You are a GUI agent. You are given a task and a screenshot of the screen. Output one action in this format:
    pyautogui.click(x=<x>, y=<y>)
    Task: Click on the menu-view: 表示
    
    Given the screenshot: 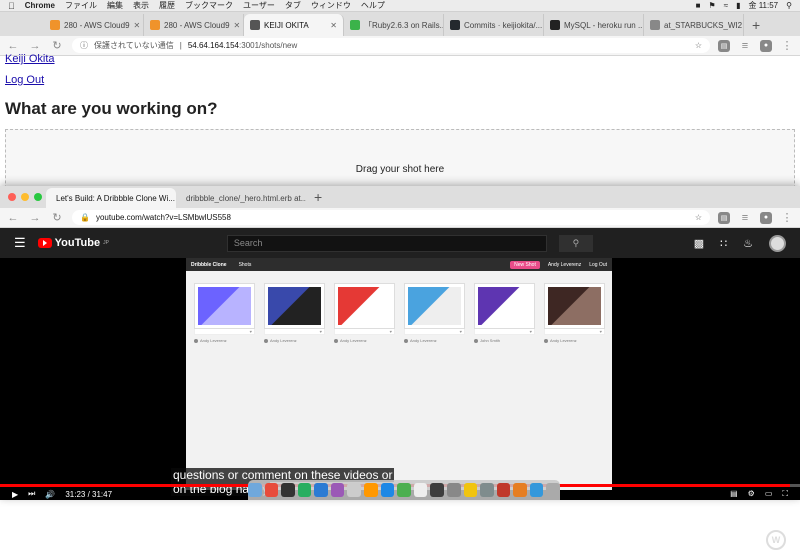 What is the action you would take?
    pyautogui.click(x=141, y=5)
    